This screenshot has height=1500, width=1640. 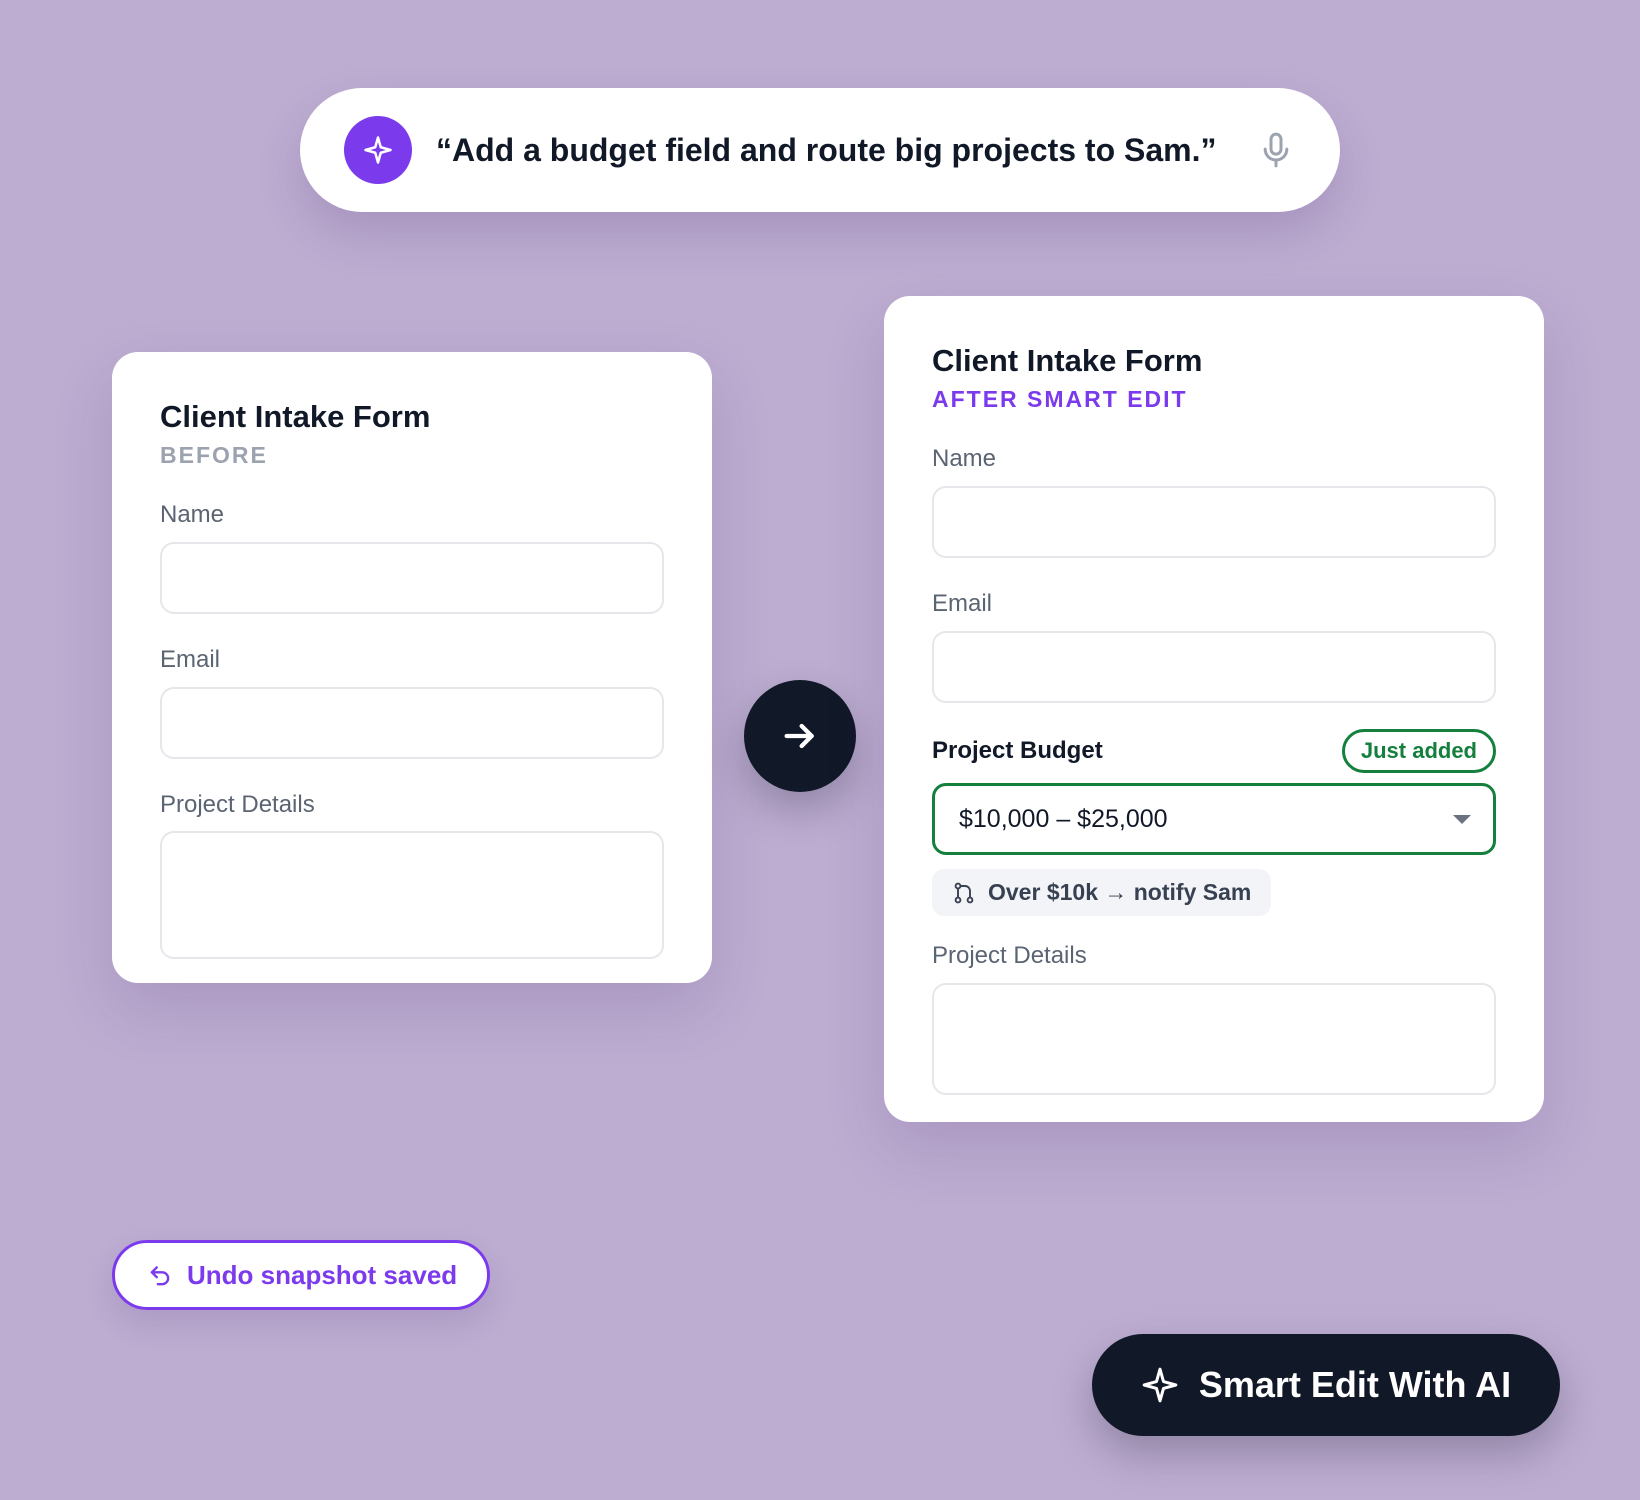 What do you see at coordinates (322, 1274) in the screenshot?
I see `undo-label: Undo snapshot saved` at bounding box center [322, 1274].